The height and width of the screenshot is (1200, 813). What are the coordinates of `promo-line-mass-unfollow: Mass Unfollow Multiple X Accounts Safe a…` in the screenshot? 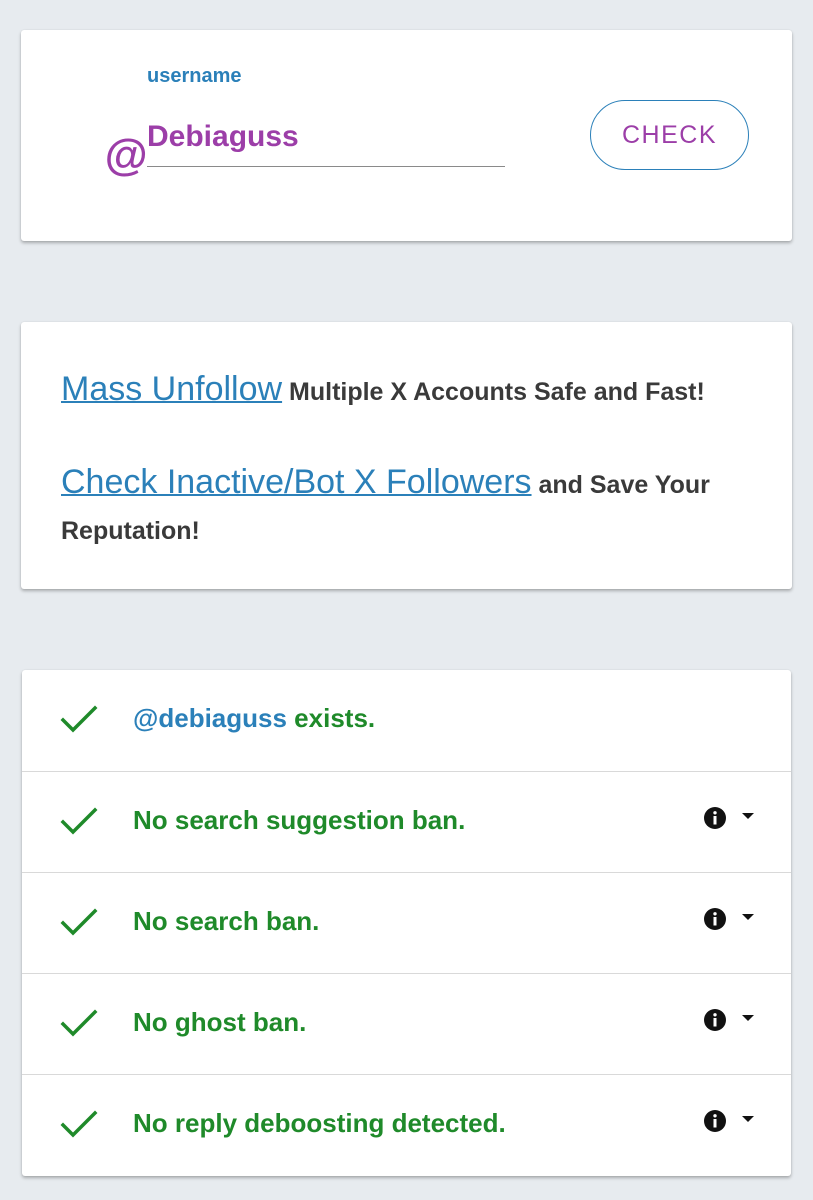 It's located at (411, 390).